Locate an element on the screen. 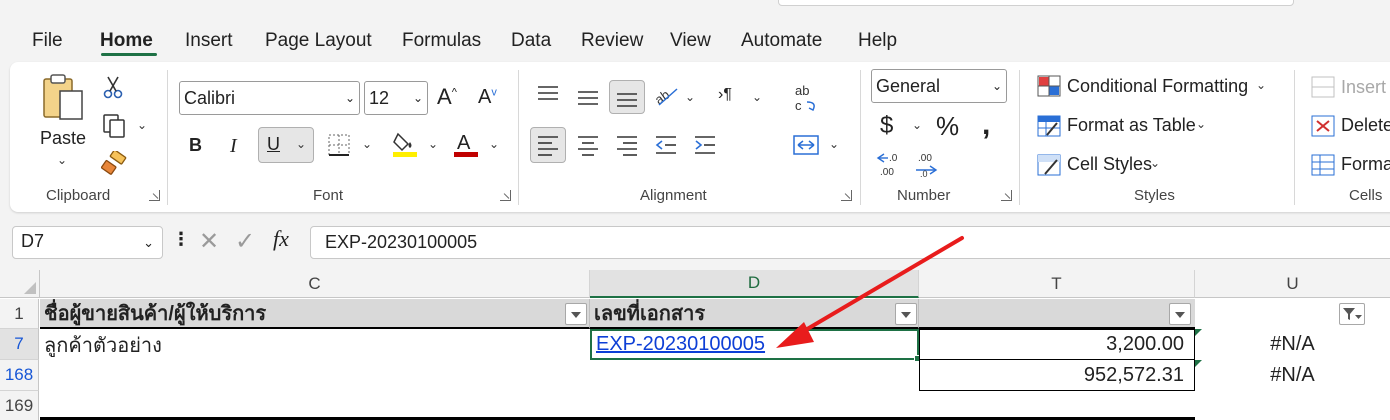 The width and height of the screenshot is (1390, 420). middle-align-icon is located at coordinates (588, 98).